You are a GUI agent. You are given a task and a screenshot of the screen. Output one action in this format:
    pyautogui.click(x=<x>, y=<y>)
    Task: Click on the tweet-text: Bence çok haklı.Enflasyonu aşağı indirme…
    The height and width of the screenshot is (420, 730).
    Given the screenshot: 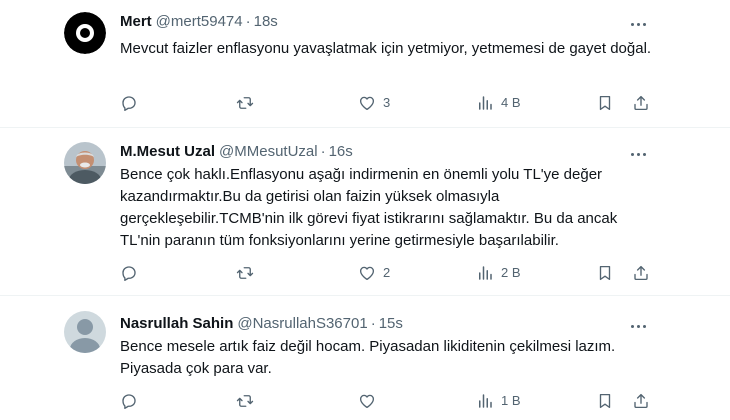 What is the action you would take?
    pyautogui.click(x=369, y=207)
    